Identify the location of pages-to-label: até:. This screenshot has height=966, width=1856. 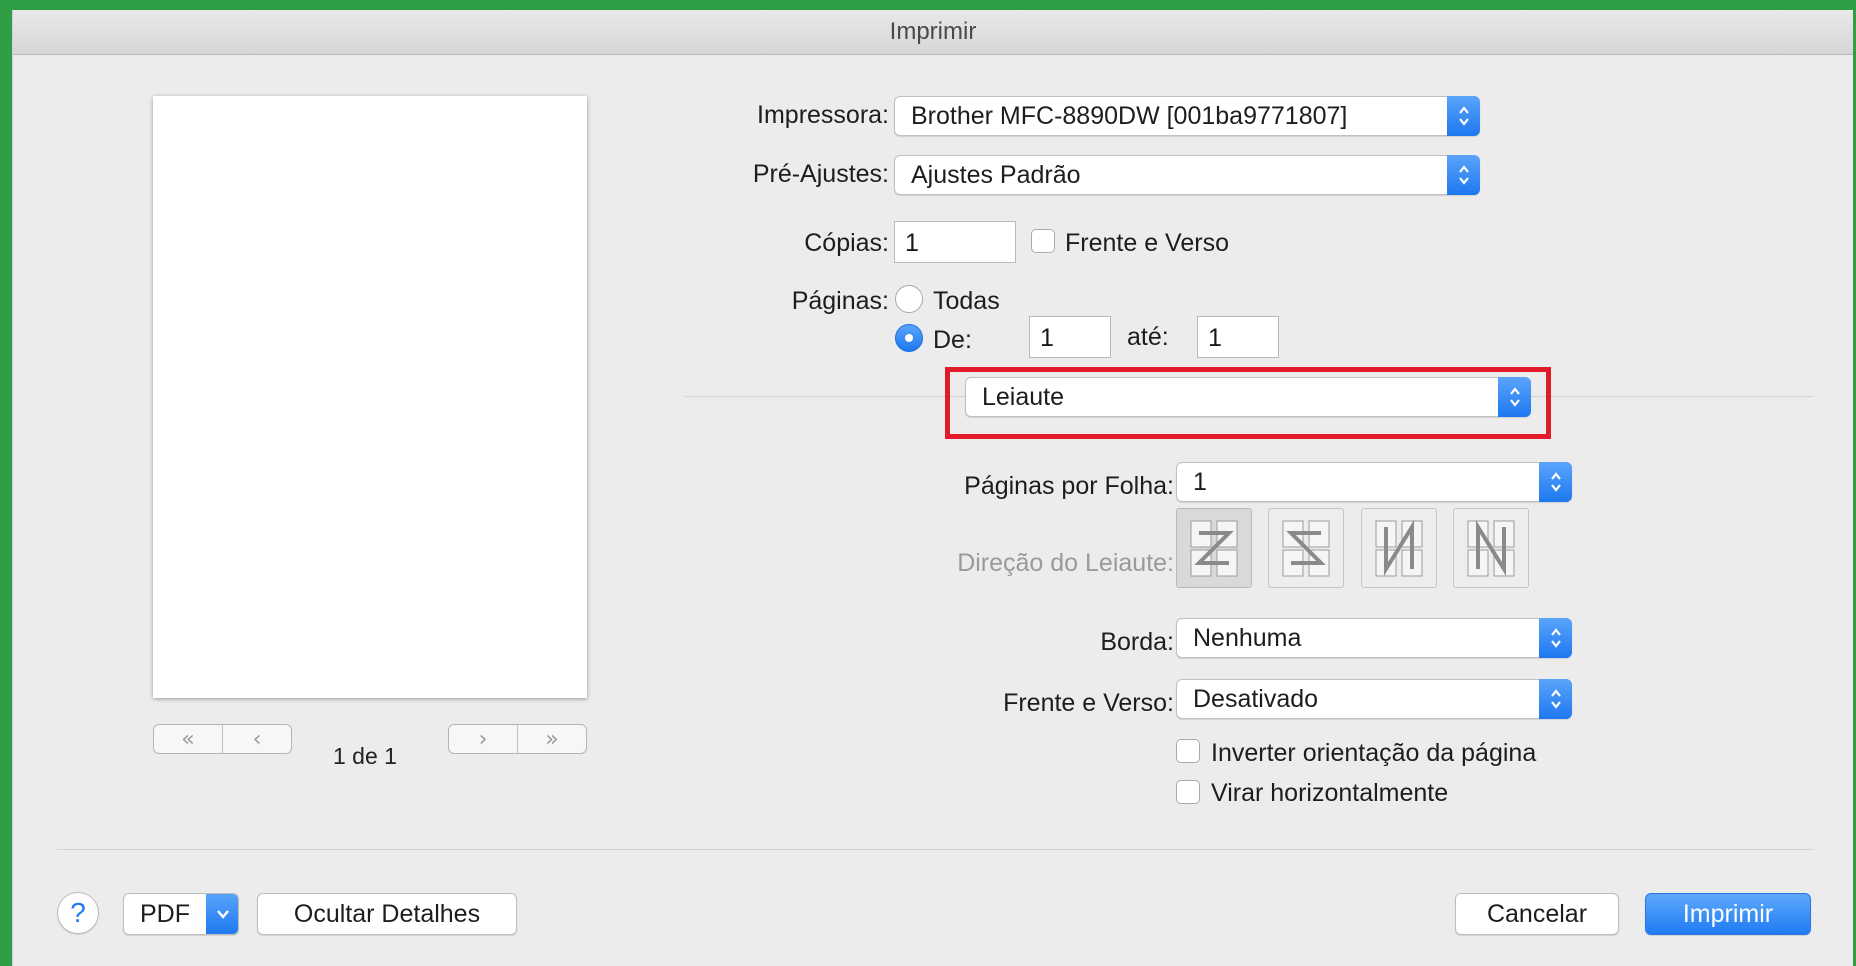
(1148, 337).